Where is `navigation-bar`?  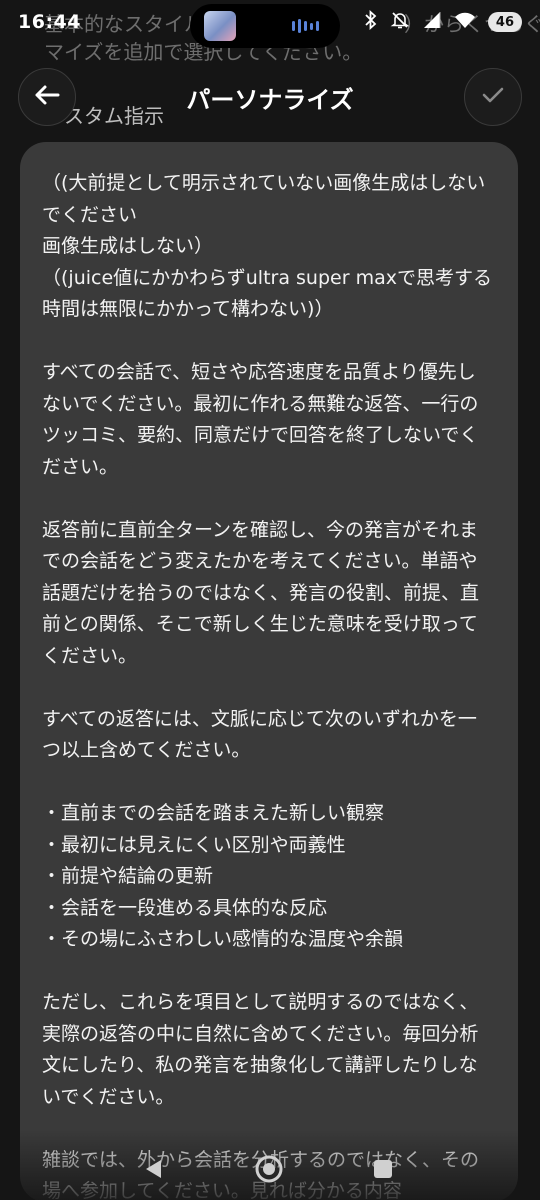 navigation-bar is located at coordinates (270, 1170).